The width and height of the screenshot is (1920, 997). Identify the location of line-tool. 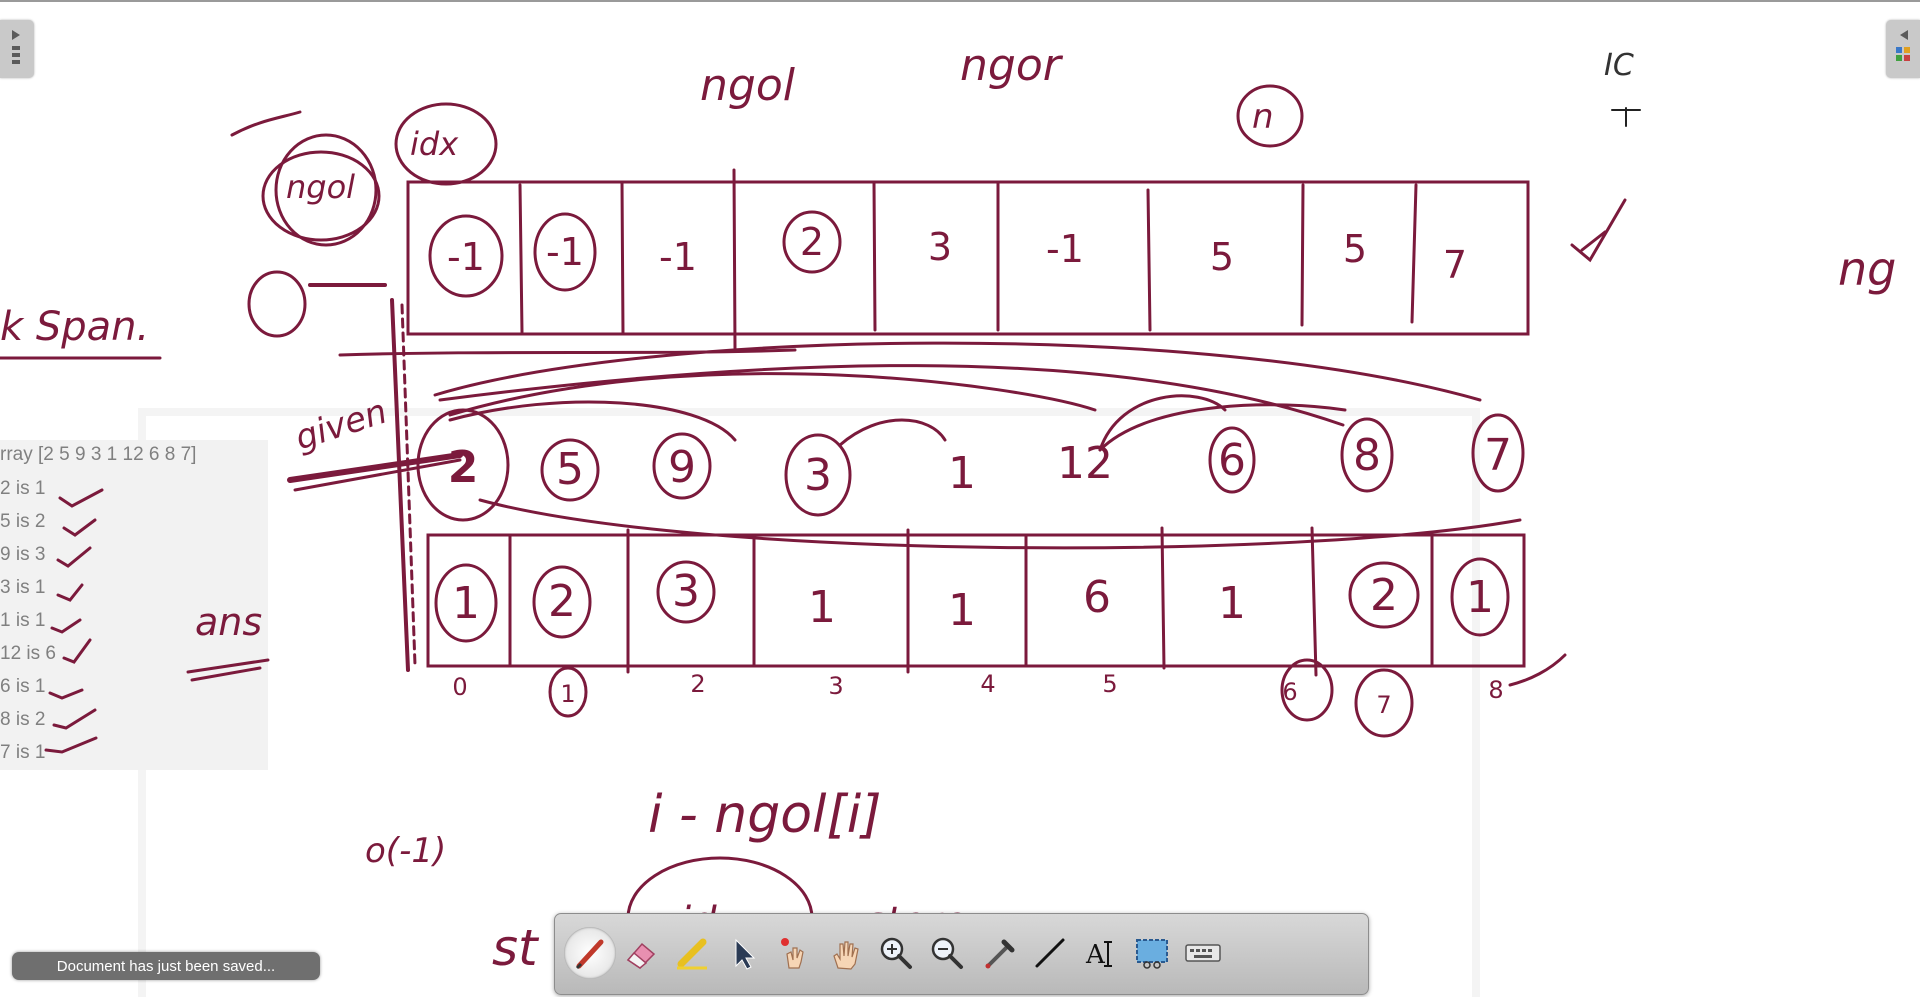
(1050, 953).